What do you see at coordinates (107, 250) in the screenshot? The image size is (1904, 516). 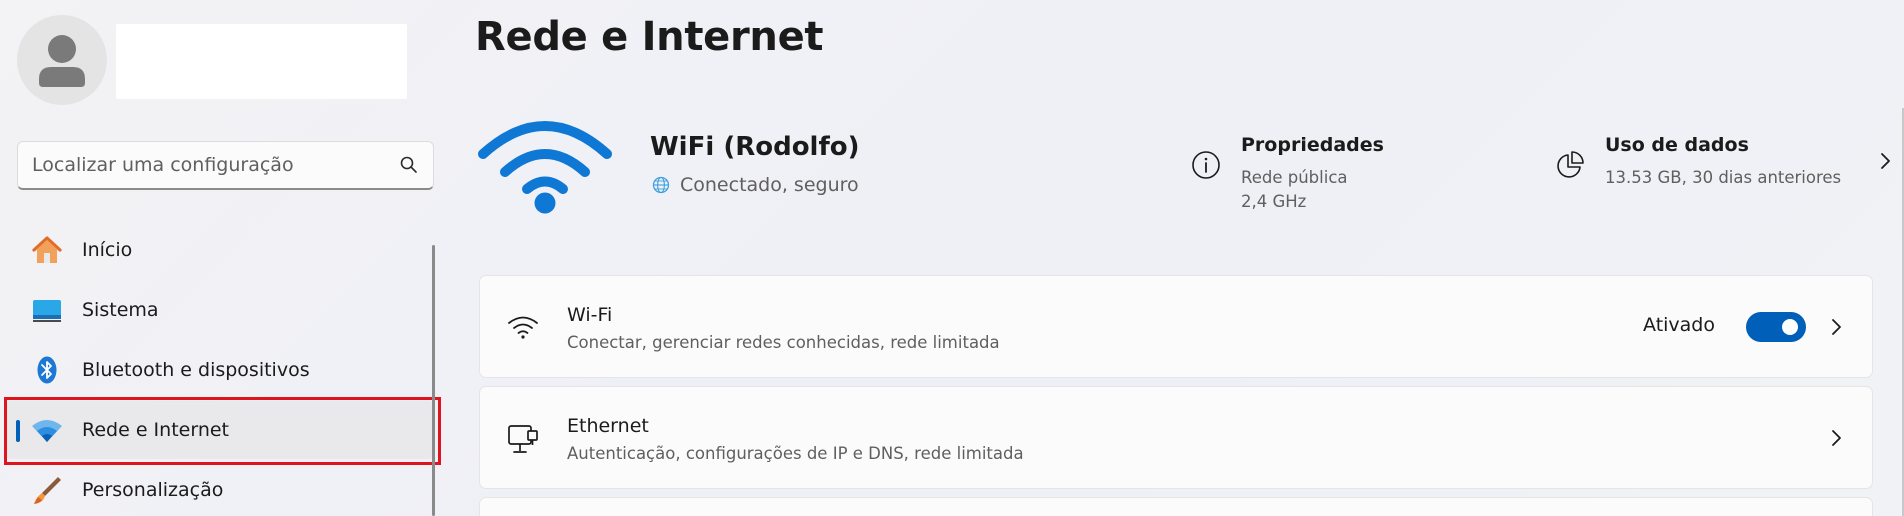 I see `sidebar-item-label: Início` at bounding box center [107, 250].